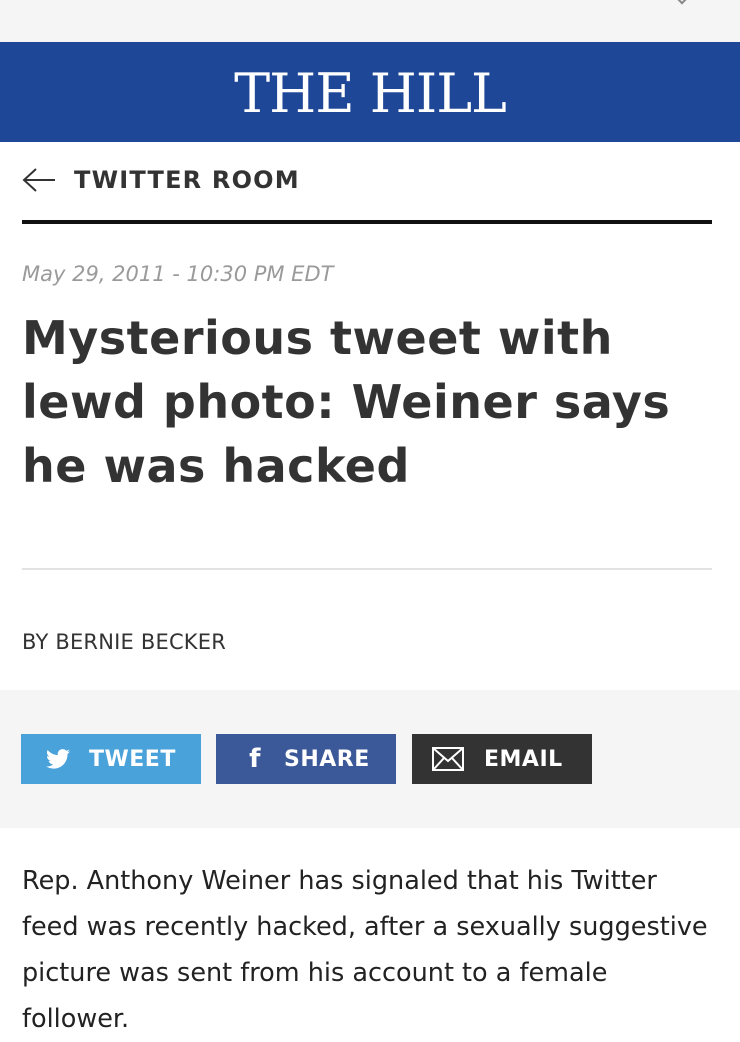  I want to click on facebook-share-button: f SHARE, so click(306, 759).